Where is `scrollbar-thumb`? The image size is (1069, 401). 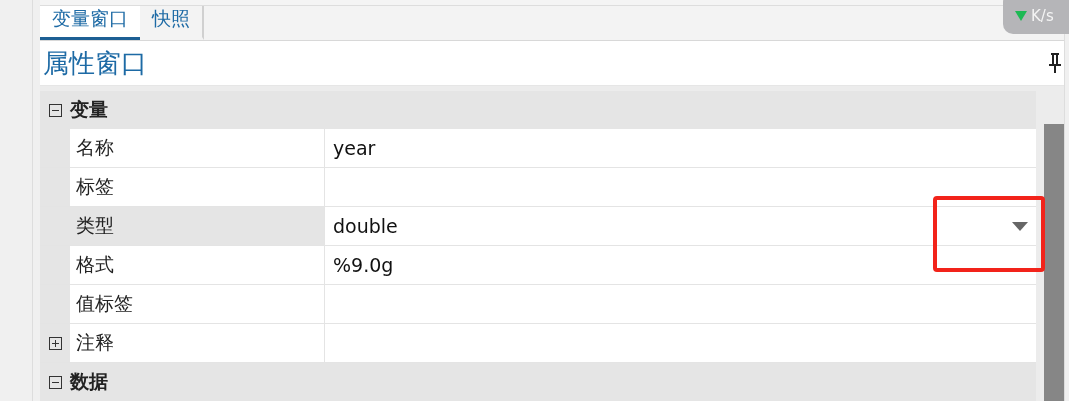
scrollbar-thumb is located at coordinates (1054, 262).